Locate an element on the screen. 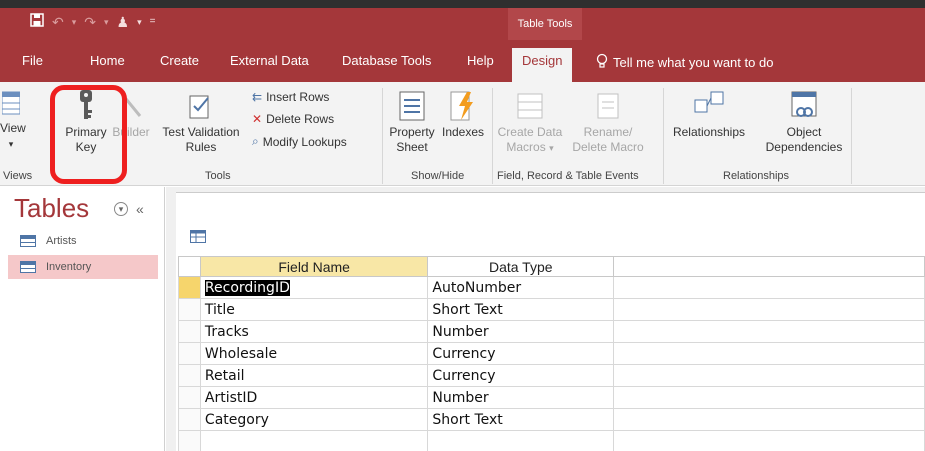  tab-home: Home is located at coordinates (107, 61).